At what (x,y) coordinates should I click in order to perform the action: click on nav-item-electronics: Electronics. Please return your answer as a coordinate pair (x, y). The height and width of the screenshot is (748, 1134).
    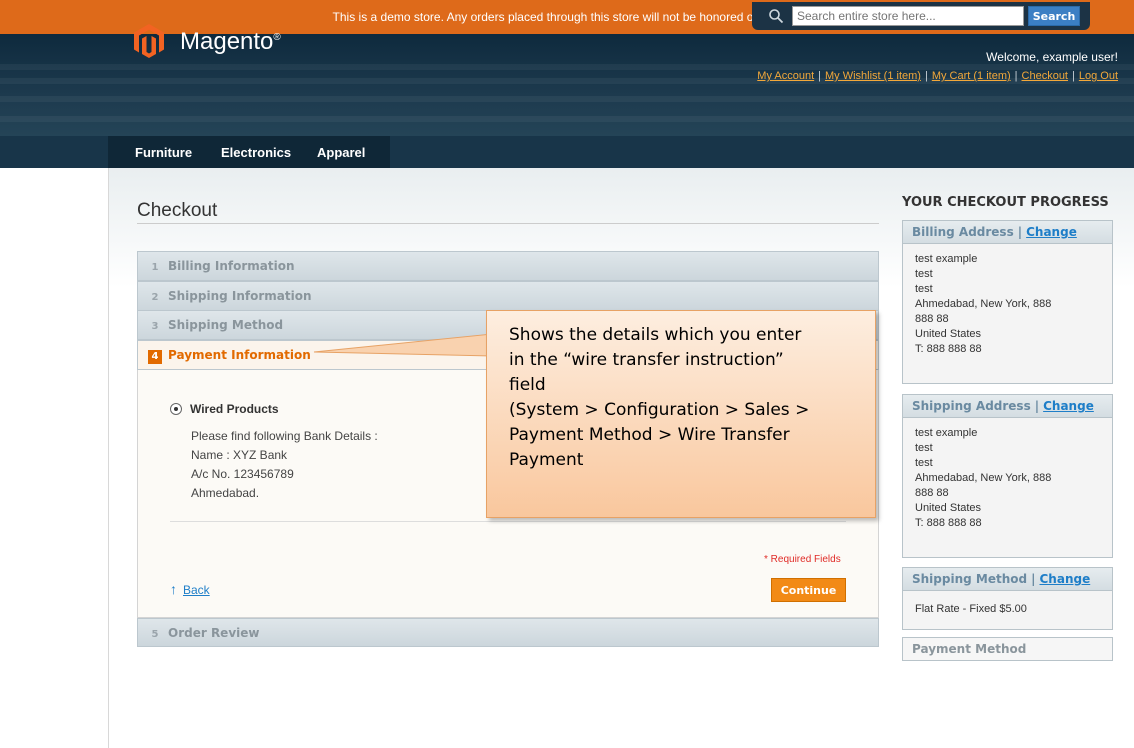
    Looking at the image, I should click on (256, 152).